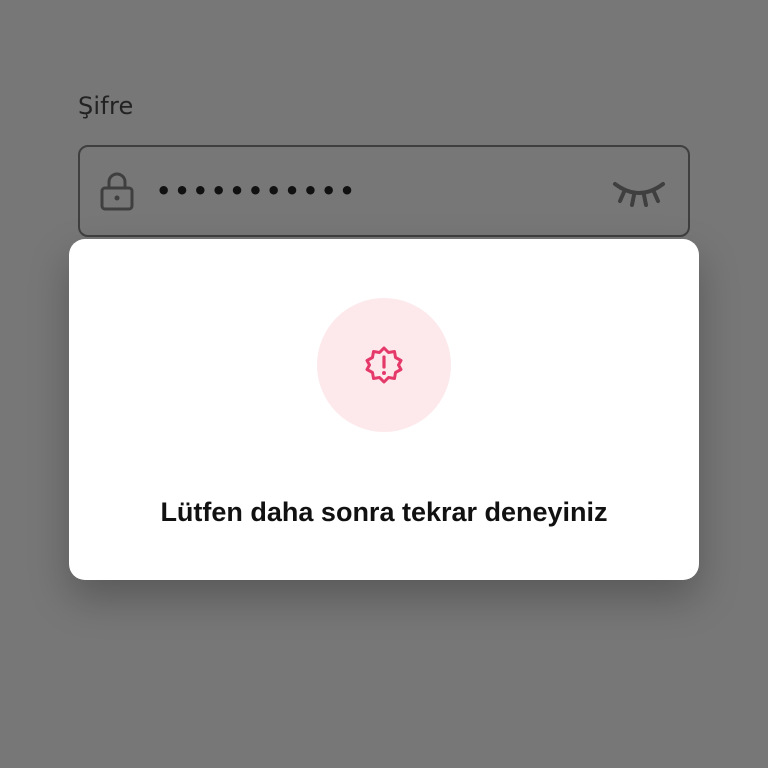  Describe the element at coordinates (639, 192) in the screenshot. I see `eye-closed-icon` at that location.